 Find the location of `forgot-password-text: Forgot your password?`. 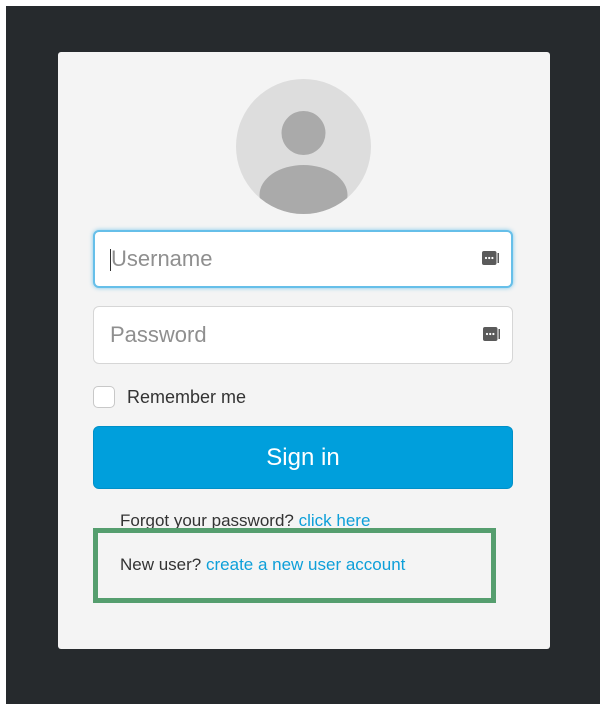

forgot-password-text: Forgot your password? is located at coordinates (207, 520).